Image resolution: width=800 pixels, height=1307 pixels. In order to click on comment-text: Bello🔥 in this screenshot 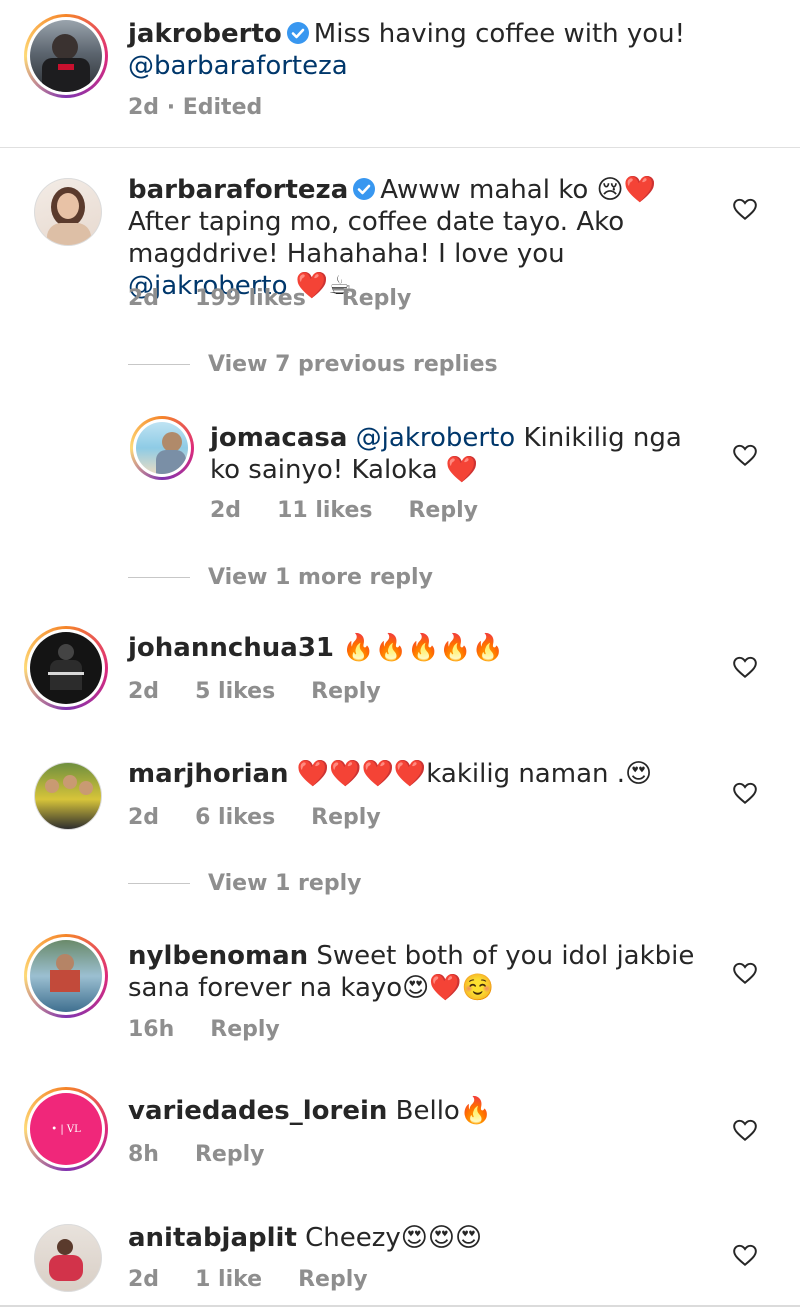, I will do `click(440, 1111)`.